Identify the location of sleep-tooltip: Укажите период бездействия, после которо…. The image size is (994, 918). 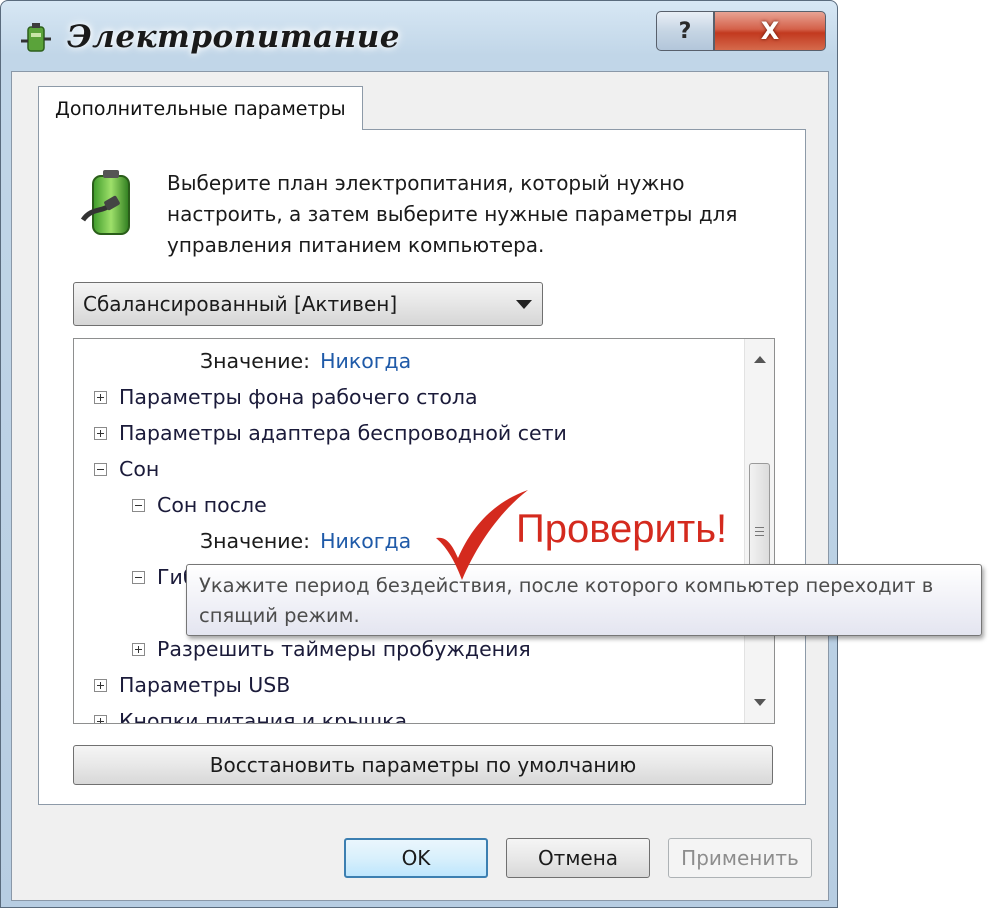
(584, 600).